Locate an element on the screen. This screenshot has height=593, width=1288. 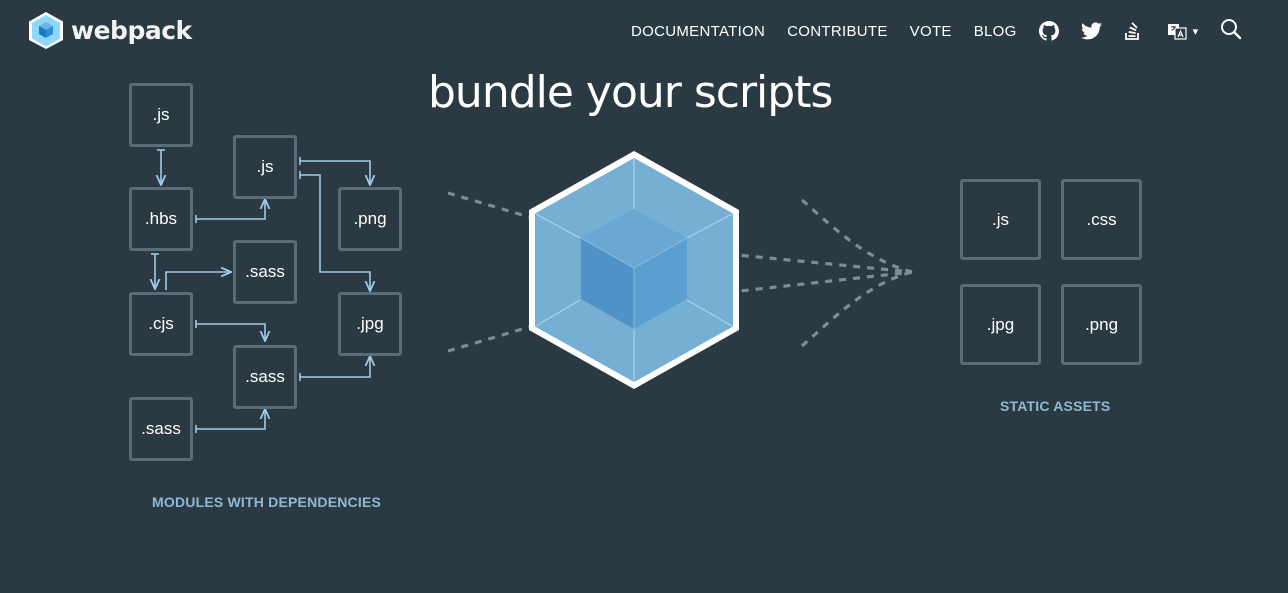
module-sass-lower: .sass is located at coordinates (265, 377).